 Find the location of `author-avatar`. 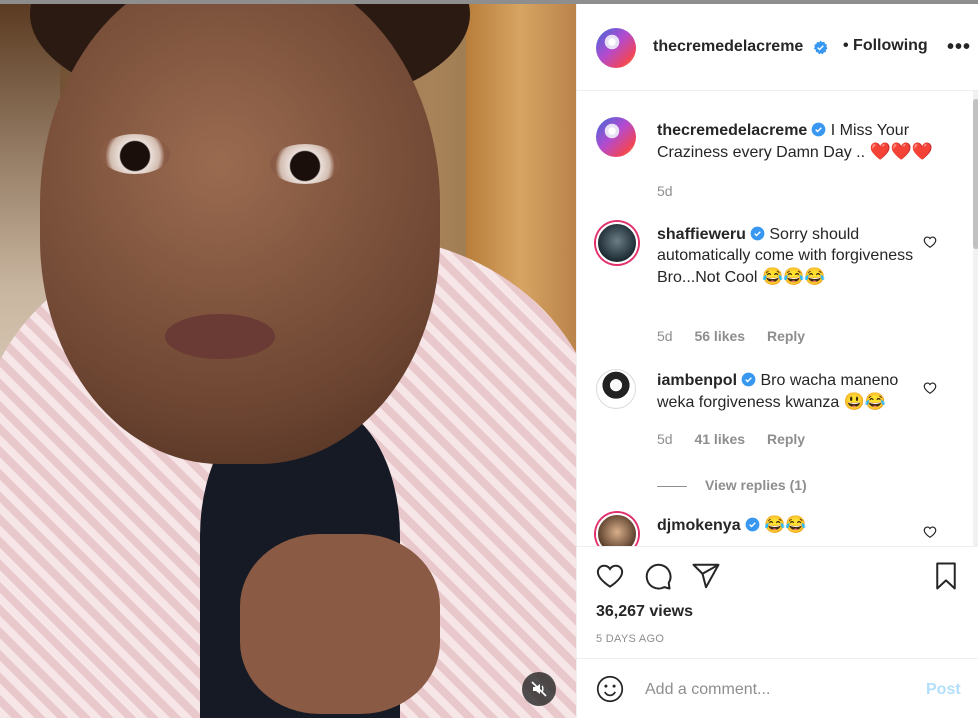

author-avatar is located at coordinates (616, 48).